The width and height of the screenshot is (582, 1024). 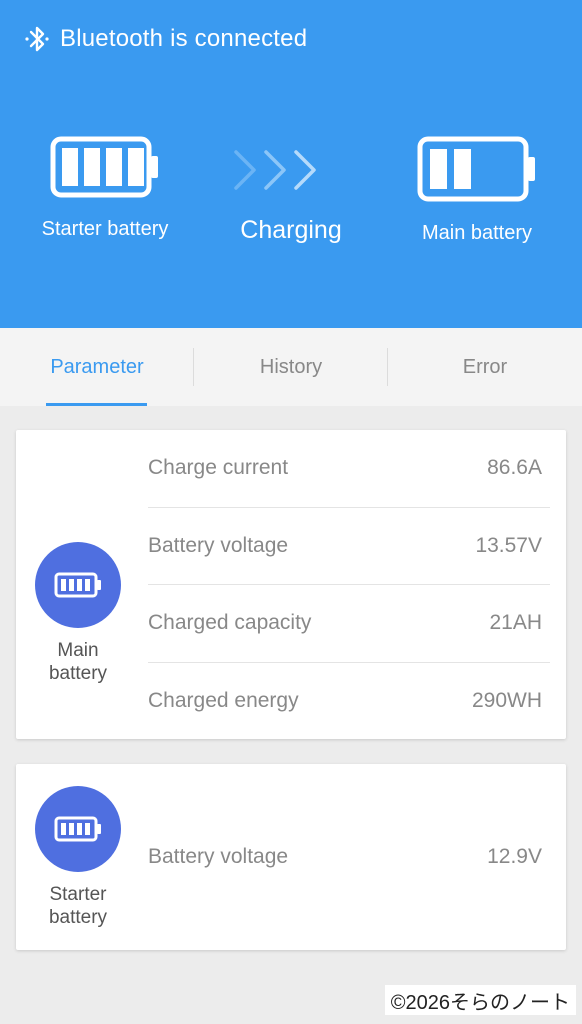 I want to click on param-row: Charged capacity 21AH, so click(x=349, y=624).